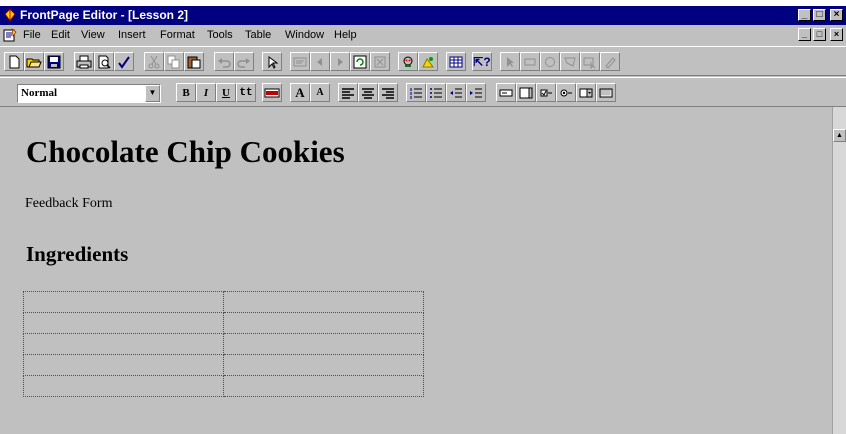  I want to click on menu-view: View, so click(93, 35).